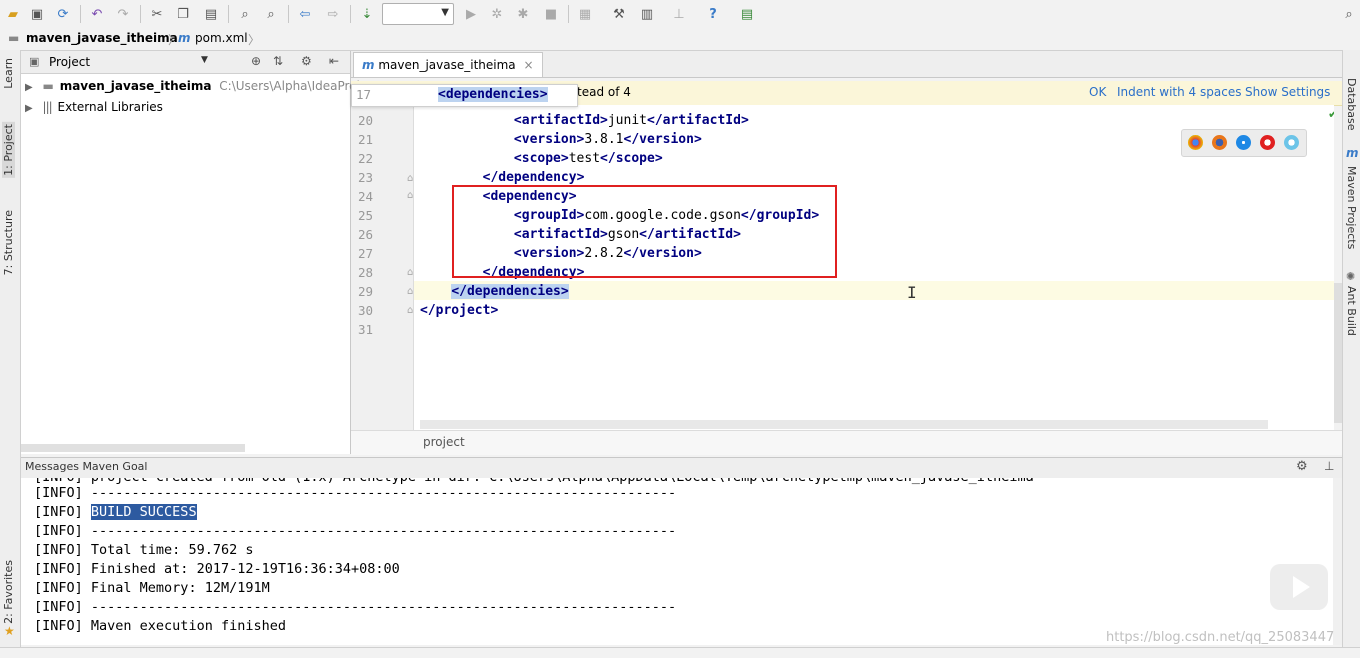 The width and height of the screenshot is (1360, 658). I want to click on open-folder-icon: ▰, so click(13, 14).